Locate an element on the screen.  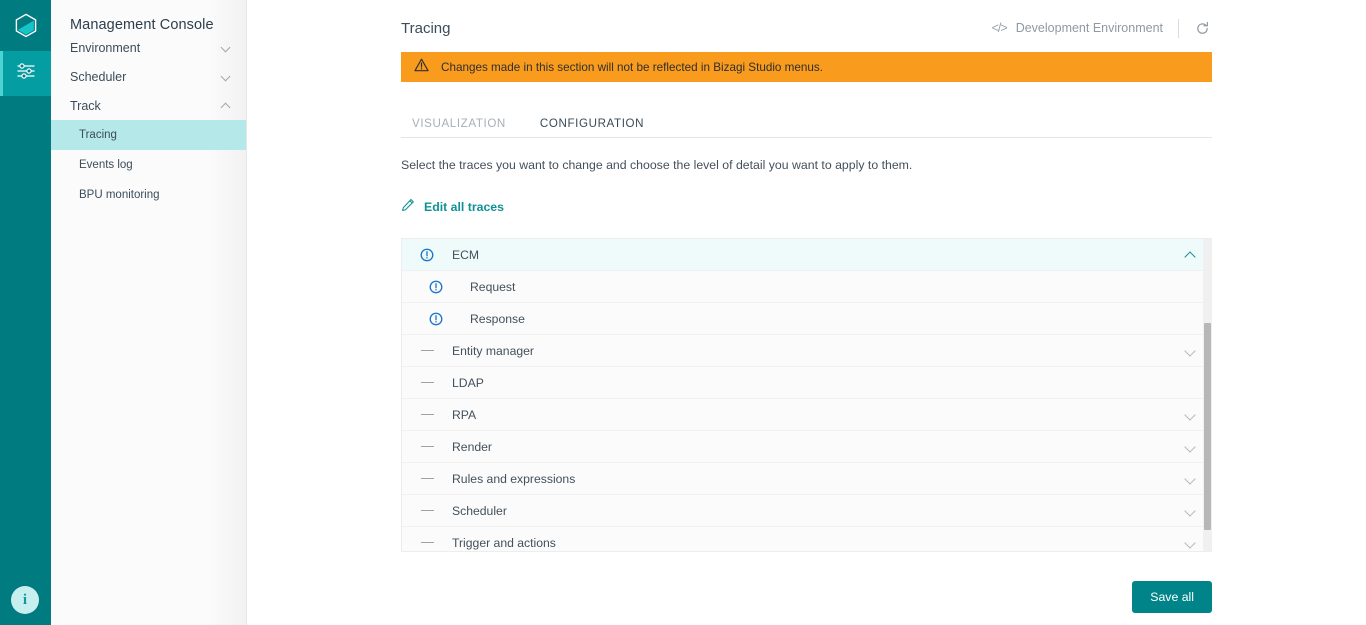
edit-all-traces-button: Edit all traces is located at coordinates (452, 206).